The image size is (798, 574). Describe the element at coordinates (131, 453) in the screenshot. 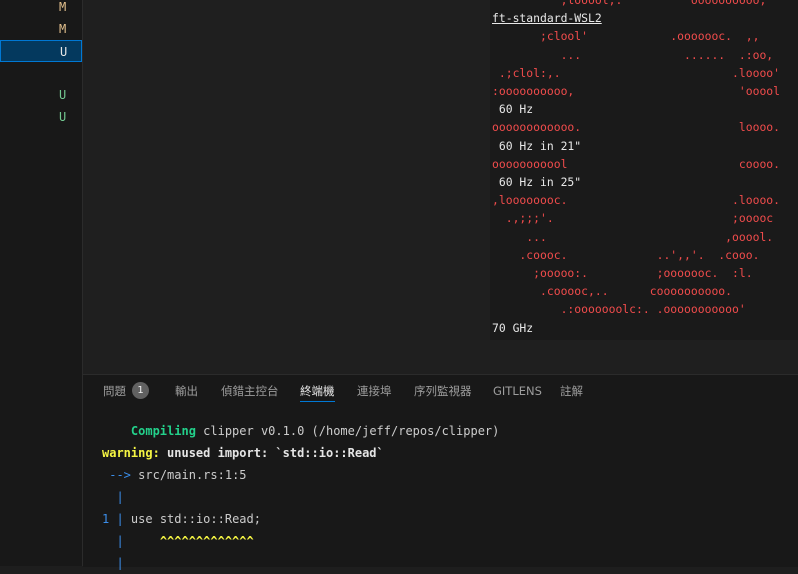

I see `warning-label: warning:` at that location.